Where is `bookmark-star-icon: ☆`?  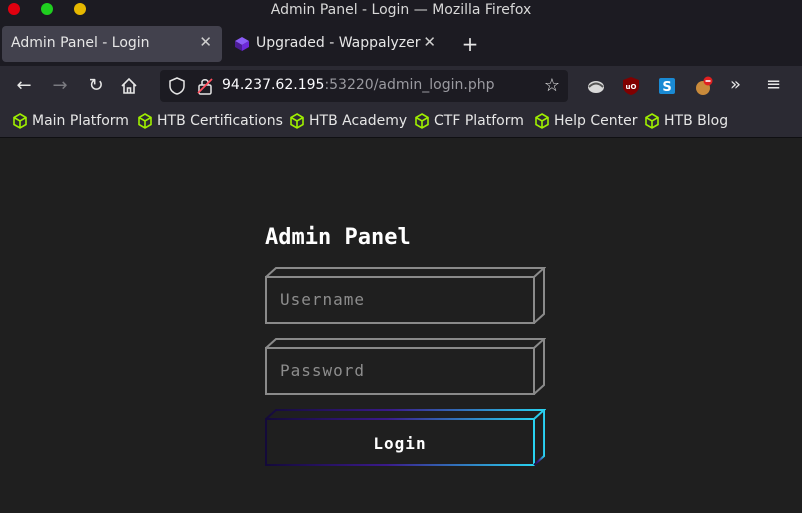 bookmark-star-icon: ☆ is located at coordinates (552, 85).